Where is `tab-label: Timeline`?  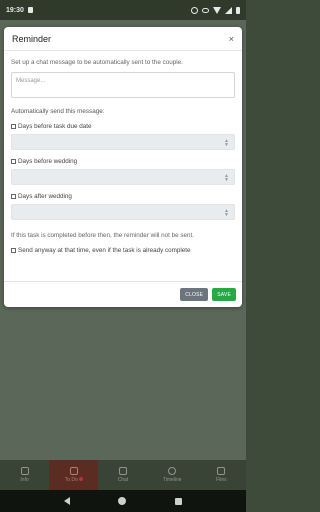
tab-label: Timeline is located at coordinates (172, 480).